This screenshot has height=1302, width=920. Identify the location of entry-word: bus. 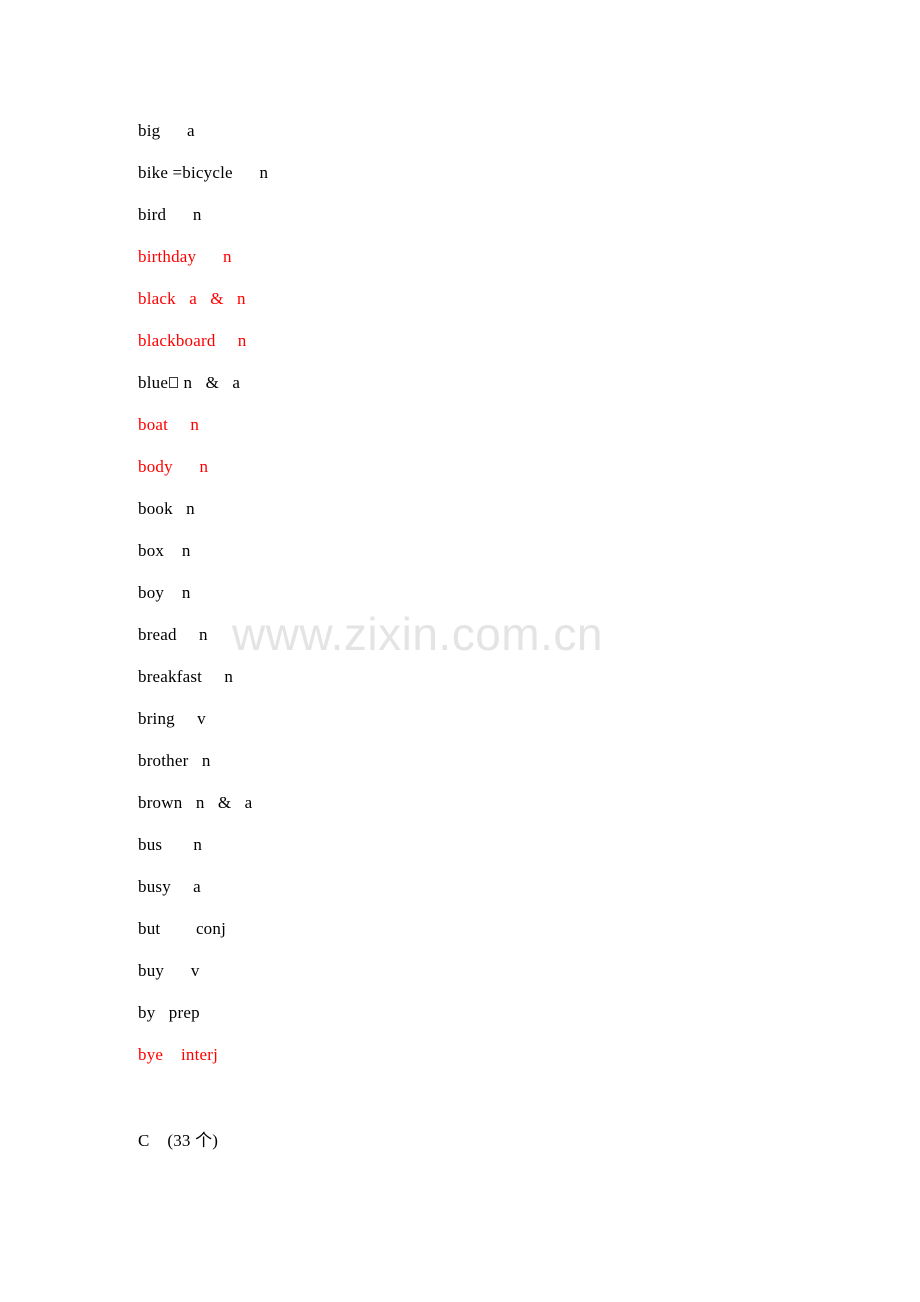
(150, 844).